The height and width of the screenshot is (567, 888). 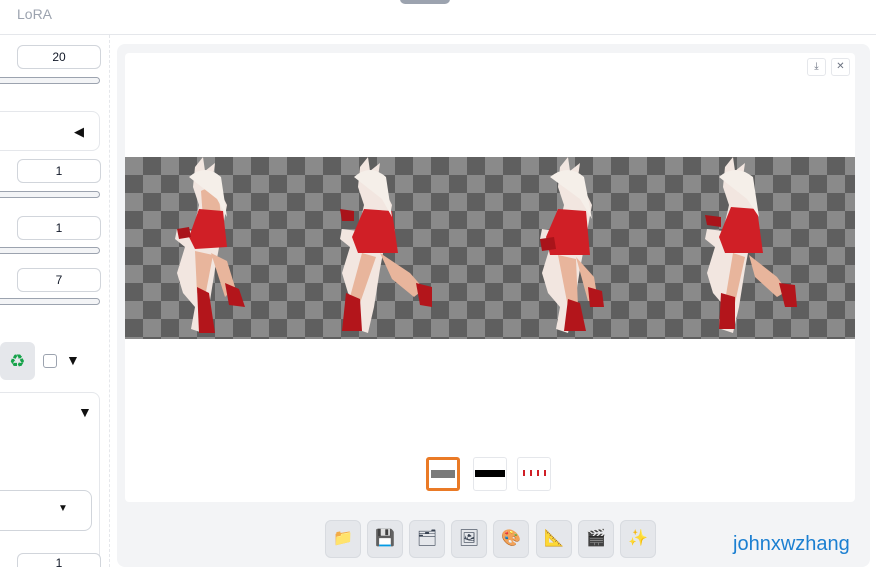 What do you see at coordinates (59, 57) in the screenshot?
I see `steps-number-input: 20` at bounding box center [59, 57].